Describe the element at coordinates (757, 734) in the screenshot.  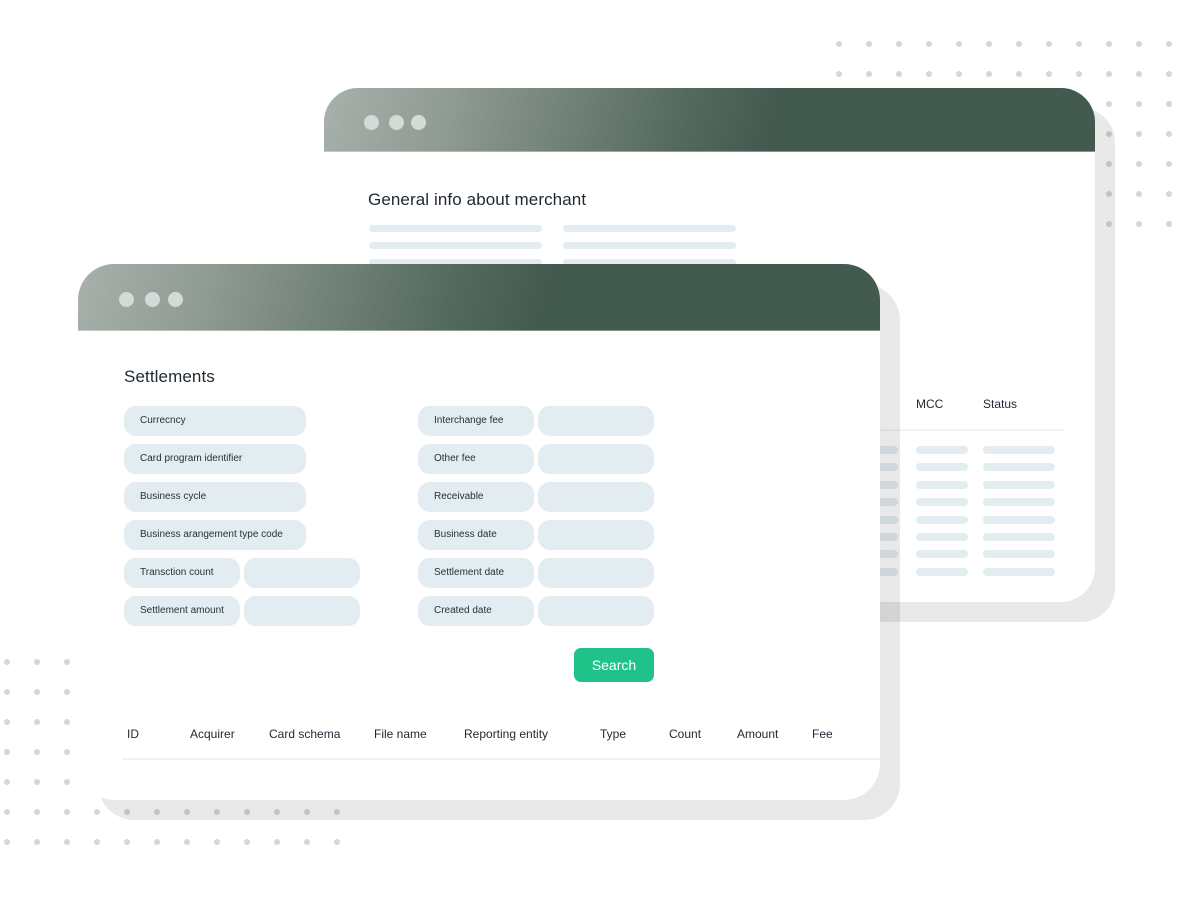
I see `table-header-amount: Amount` at that location.